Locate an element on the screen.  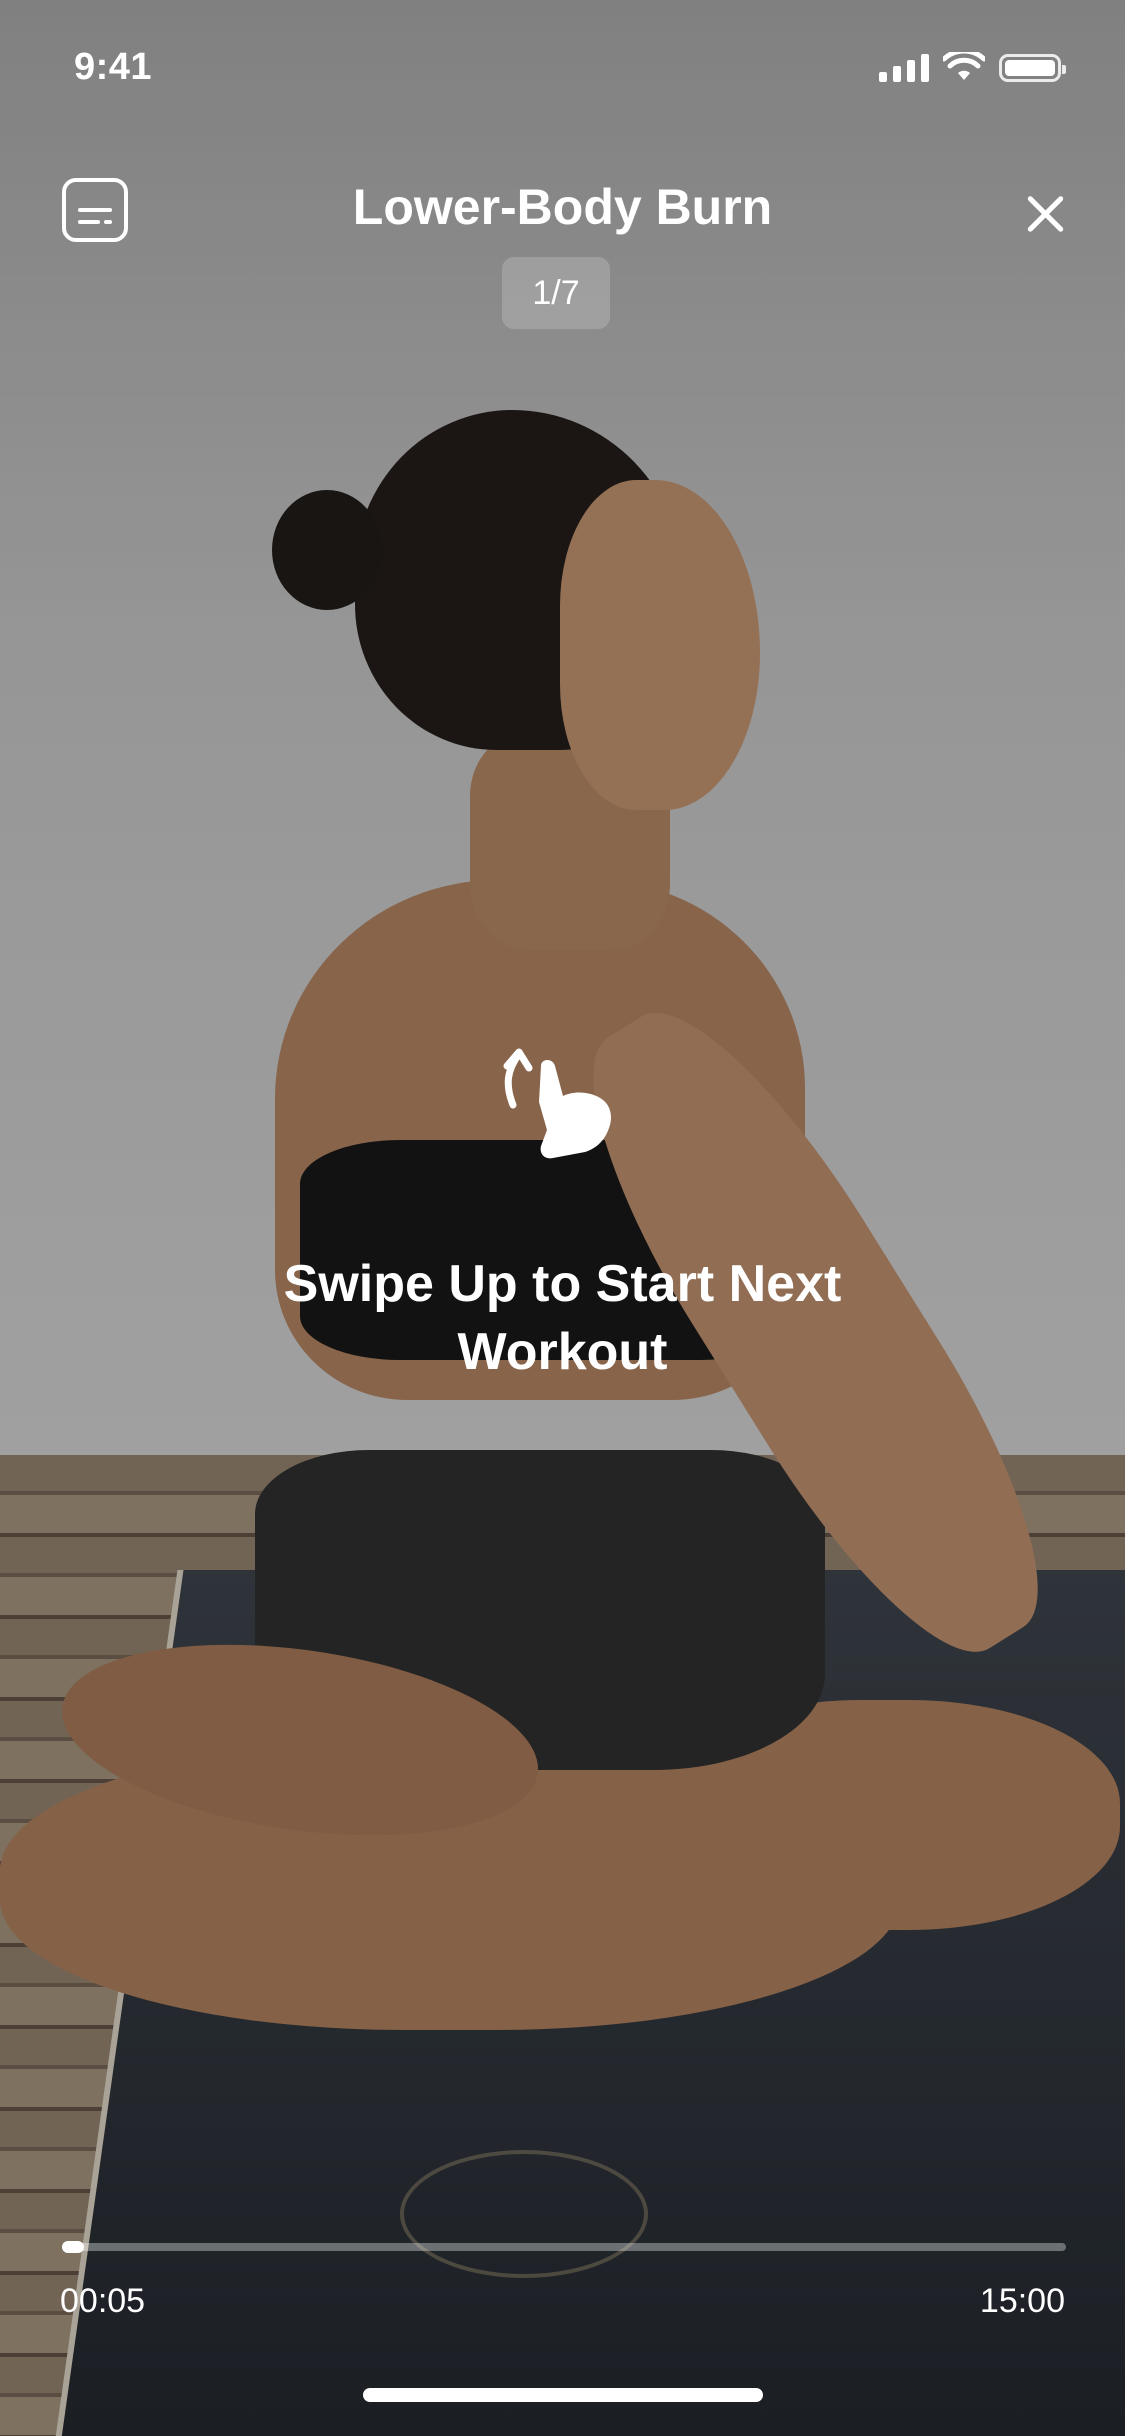
swipe-up-hand-icon is located at coordinates (557, 1103).